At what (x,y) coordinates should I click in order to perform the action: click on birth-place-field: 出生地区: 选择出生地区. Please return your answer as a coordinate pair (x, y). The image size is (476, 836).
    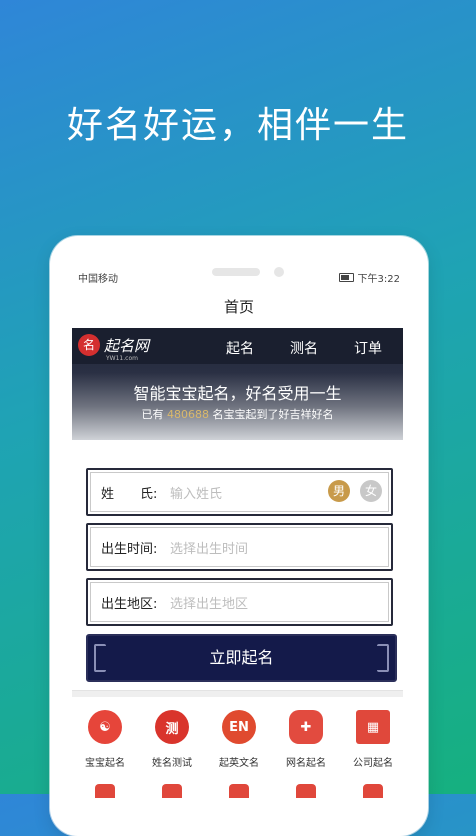
    Looking at the image, I should click on (239, 602).